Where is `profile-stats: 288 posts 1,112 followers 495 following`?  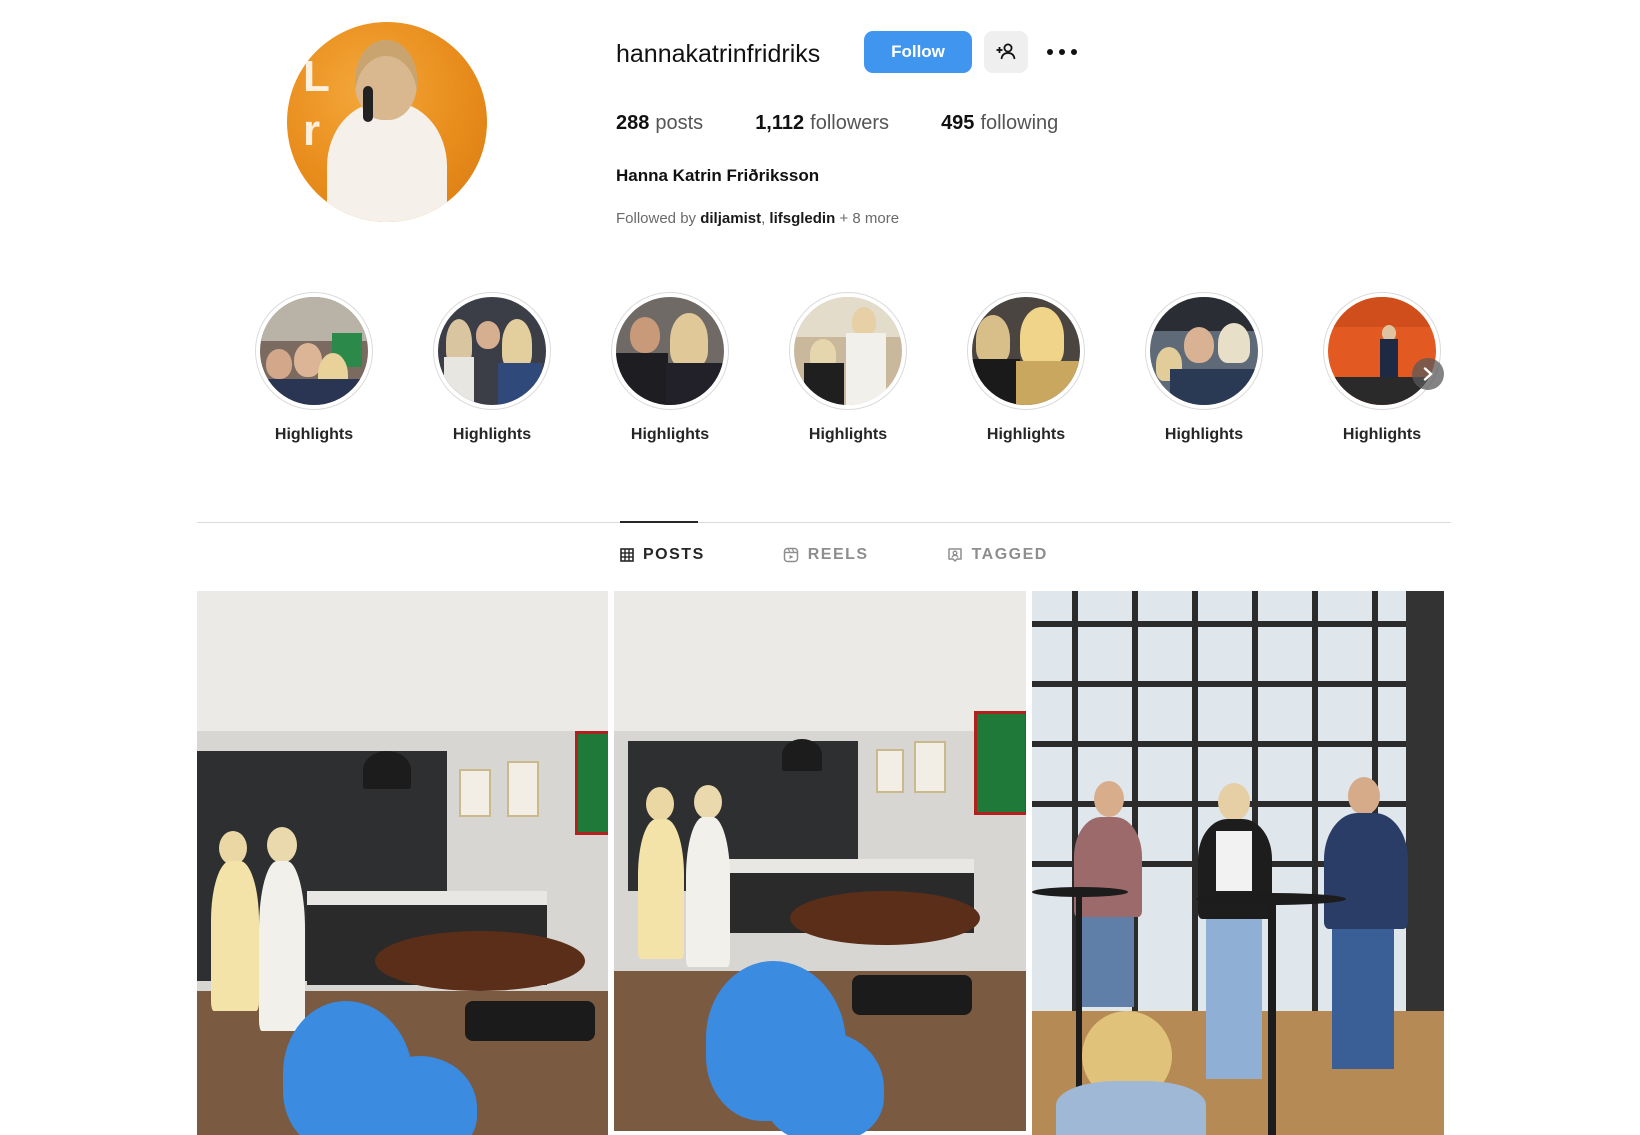 profile-stats: 288 posts 1,112 followers 495 following is located at coordinates (863, 123).